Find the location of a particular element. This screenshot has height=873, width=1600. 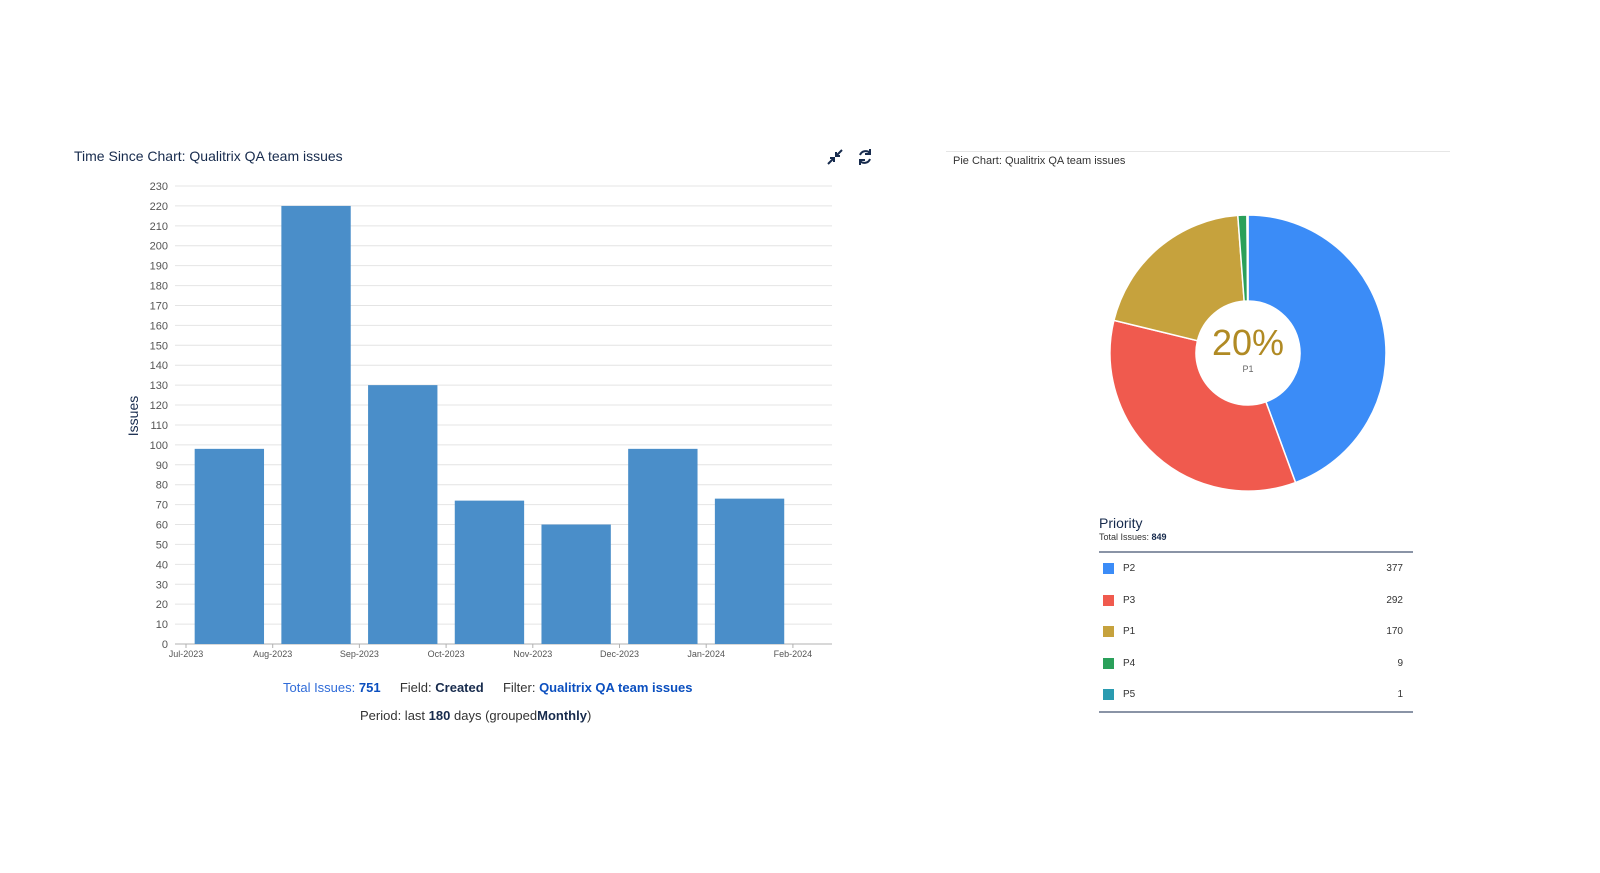

legend-total-value: 849 is located at coordinates (1159, 537).